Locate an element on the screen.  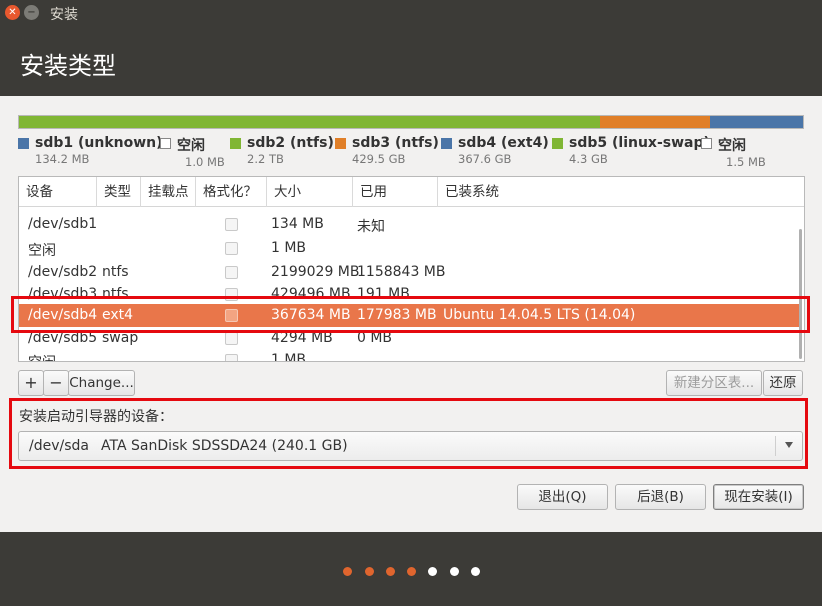
quit-button: 退出(Q) is located at coordinates (562, 497).